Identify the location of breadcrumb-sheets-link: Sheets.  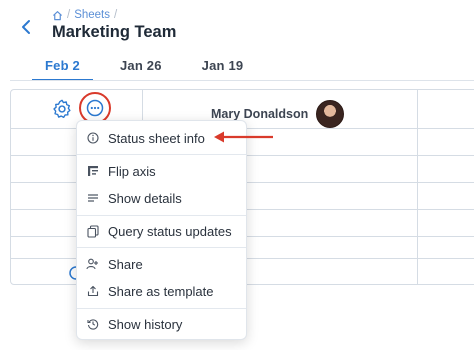
(92, 15).